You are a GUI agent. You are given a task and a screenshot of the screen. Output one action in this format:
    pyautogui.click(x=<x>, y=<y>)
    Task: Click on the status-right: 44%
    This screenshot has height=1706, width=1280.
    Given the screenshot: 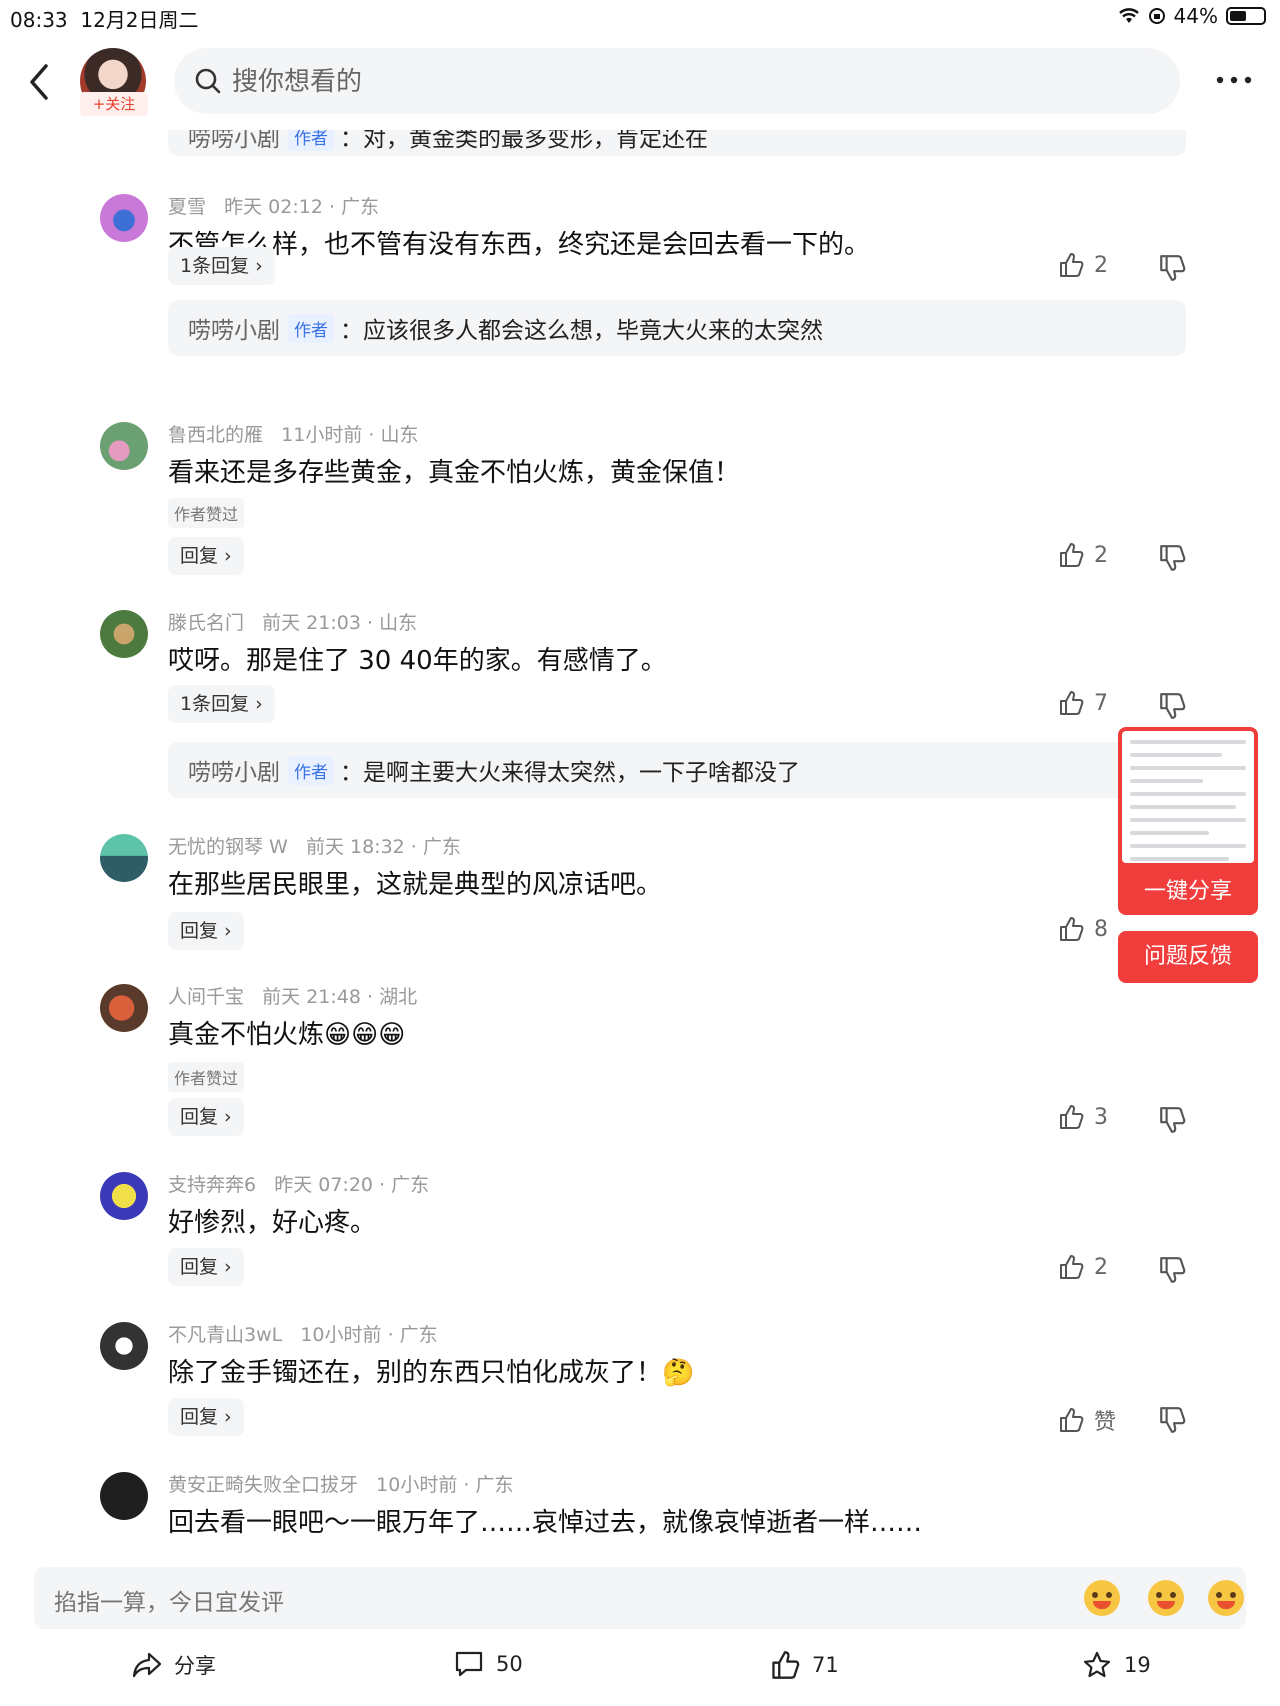 What is the action you would take?
    pyautogui.click(x=1192, y=16)
    